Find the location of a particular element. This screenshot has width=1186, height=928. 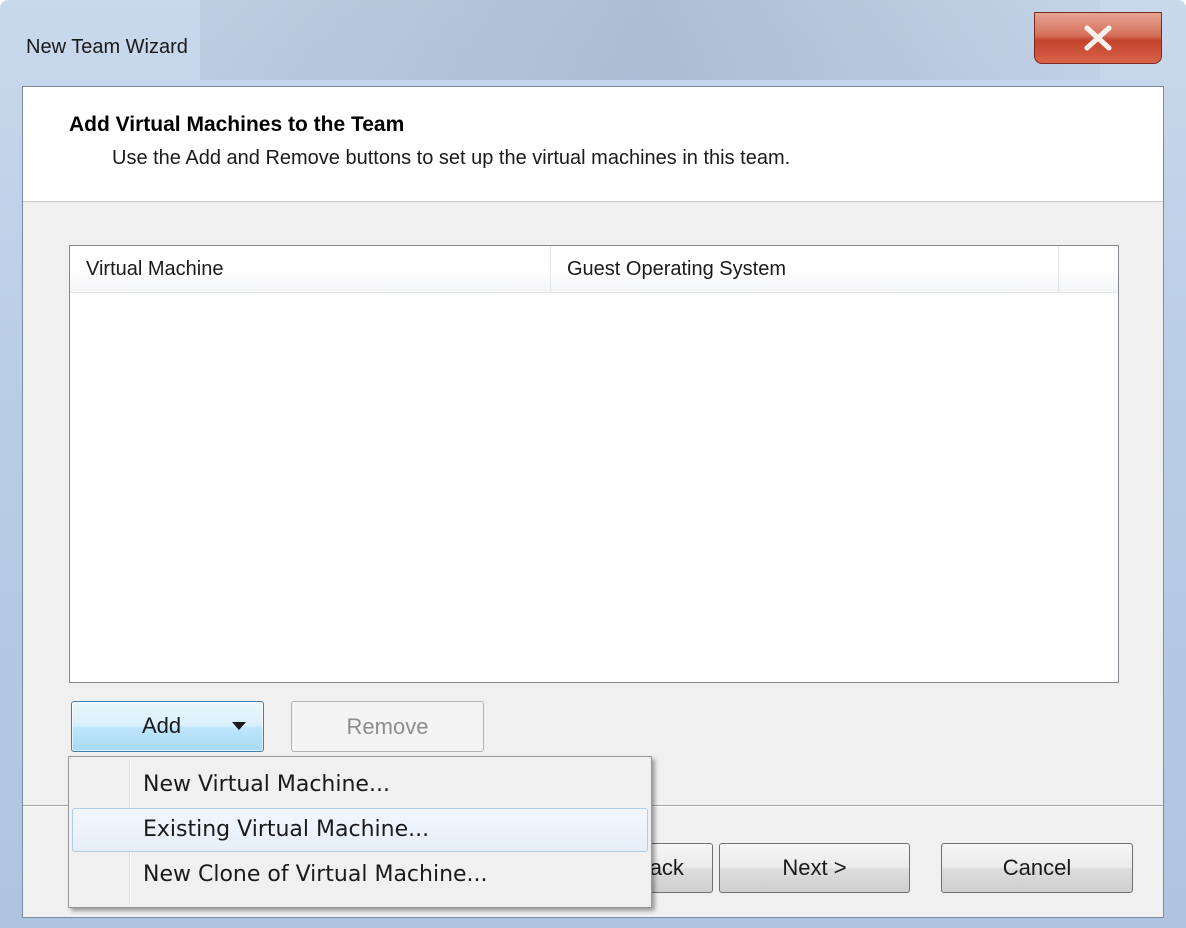

remove-button: Remove is located at coordinates (387, 726).